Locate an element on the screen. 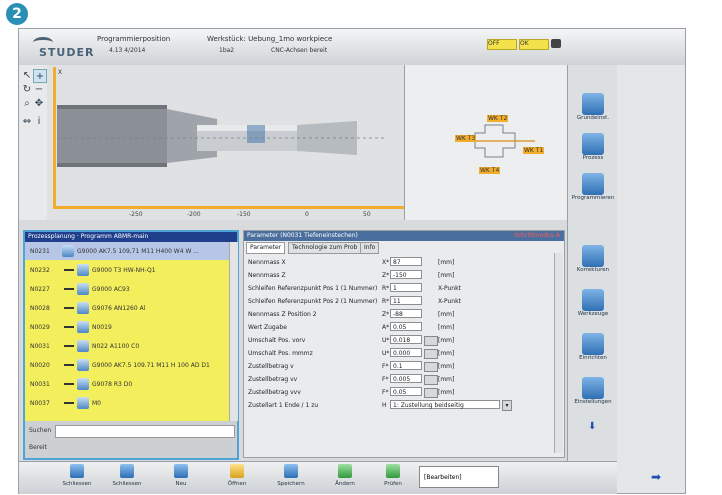  parameter-select: 1: Zustellung beidseitig is located at coordinates (445, 404).